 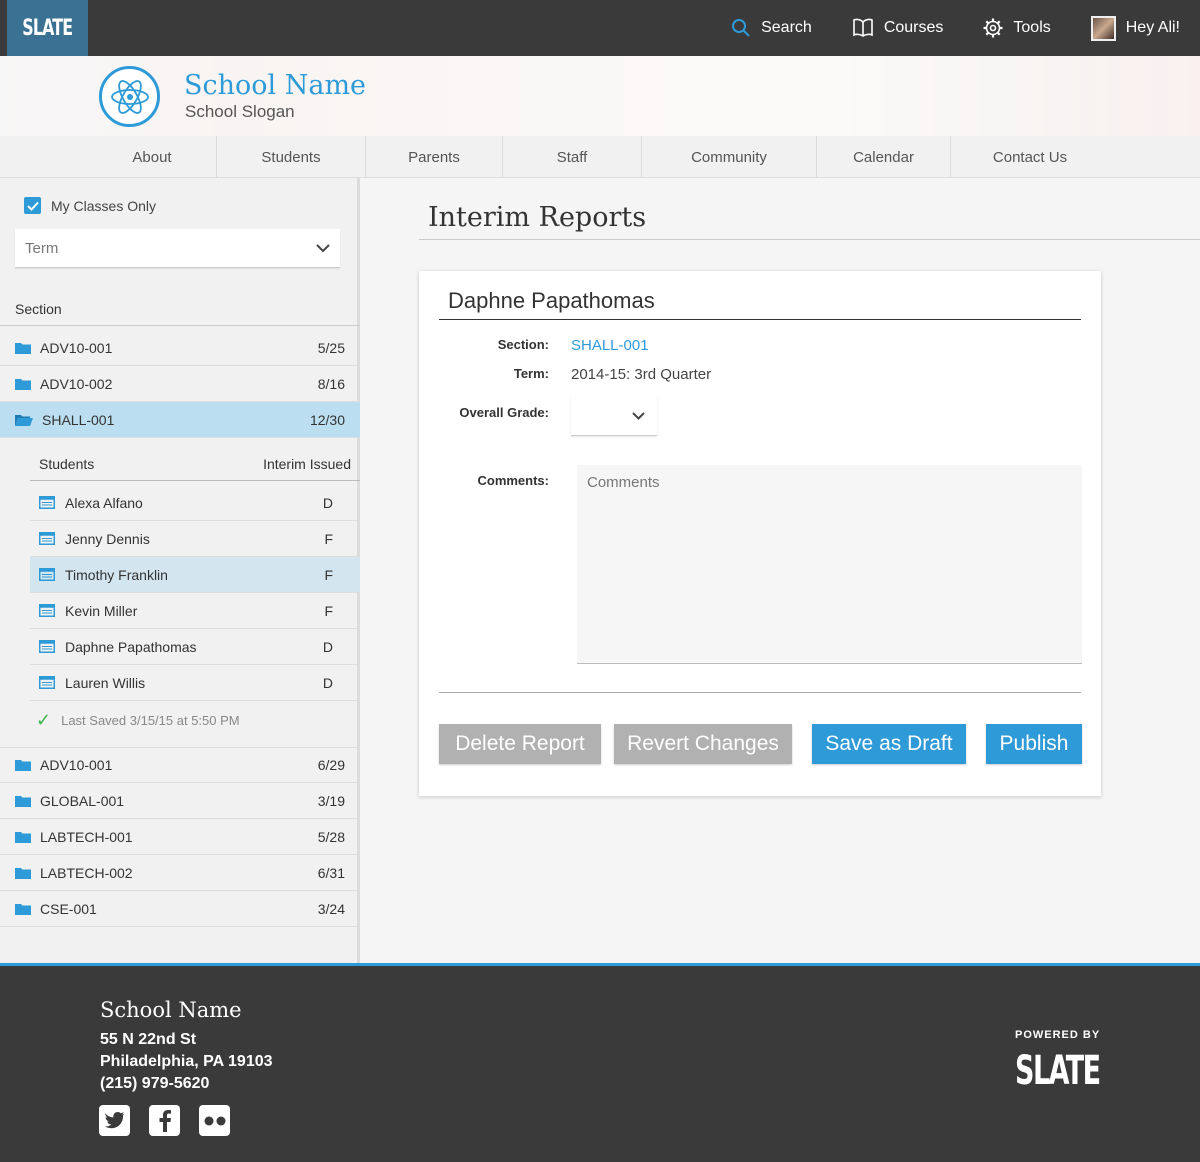 What do you see at coordinates (195, 575) in the screenshot?
I see `student-row-active: Timothy Franklin F` at bounding box center [195, 575].